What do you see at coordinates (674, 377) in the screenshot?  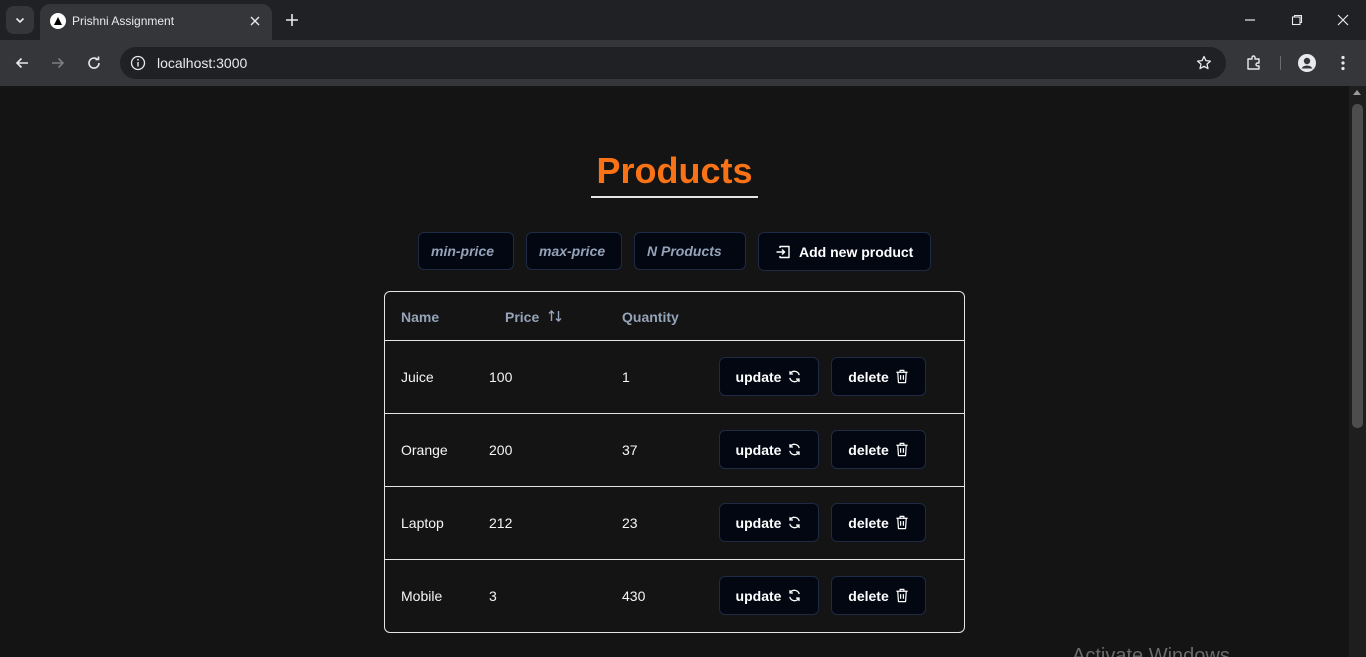 I see `table-row: Juice 100 1 update delete` at bounding box center [674, 377].